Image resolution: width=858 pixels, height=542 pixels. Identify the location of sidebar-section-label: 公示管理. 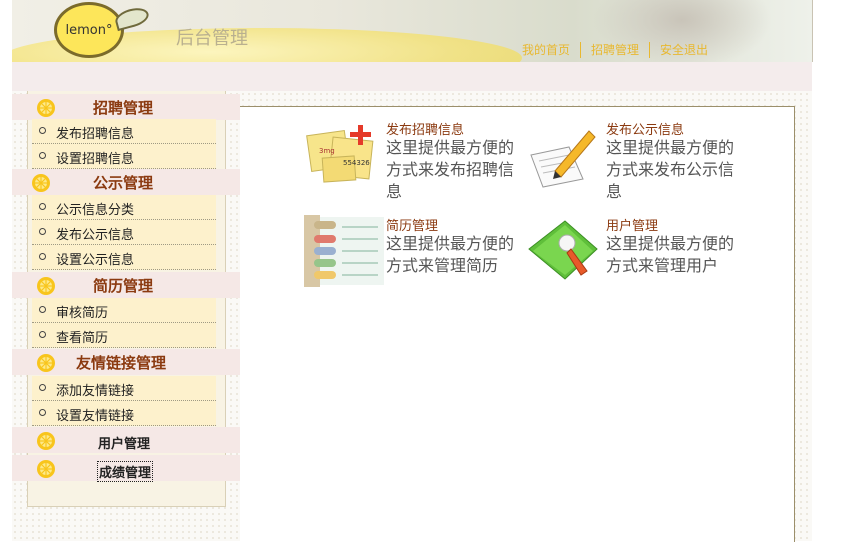
(123, 183).